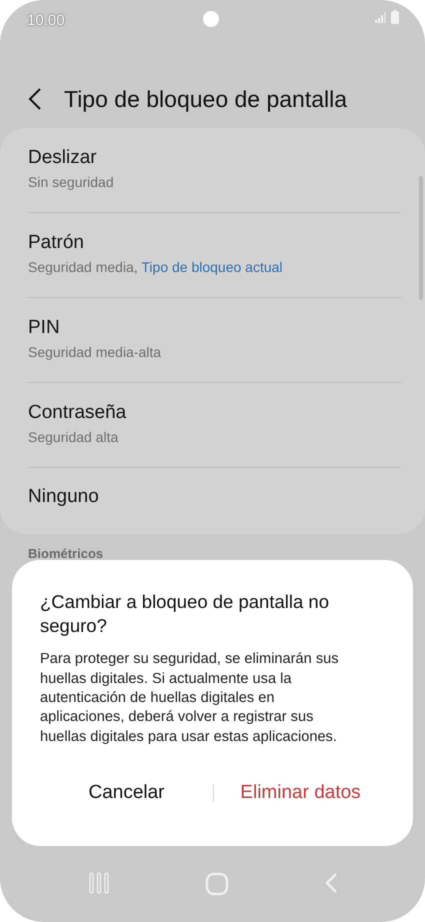 This screenshot has height=922, width=425. I want to click on option-subtitle: Sin seguridad, so click(71, 182).